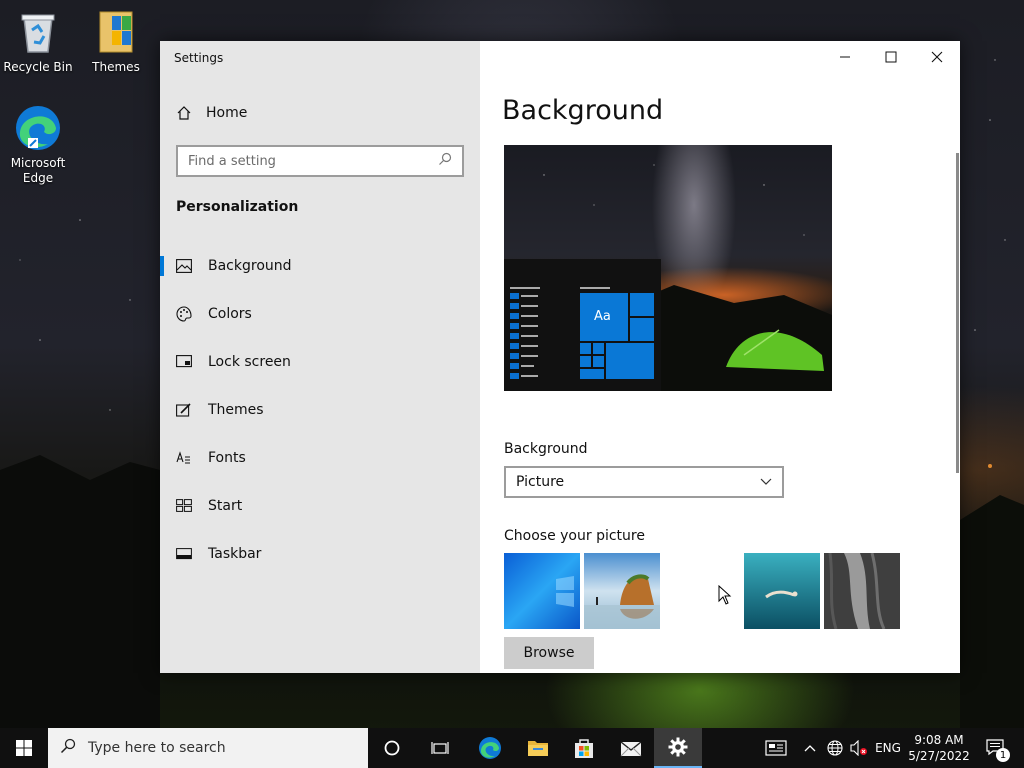  I want to click on mouse-cursor-icon, so click(725, 595).